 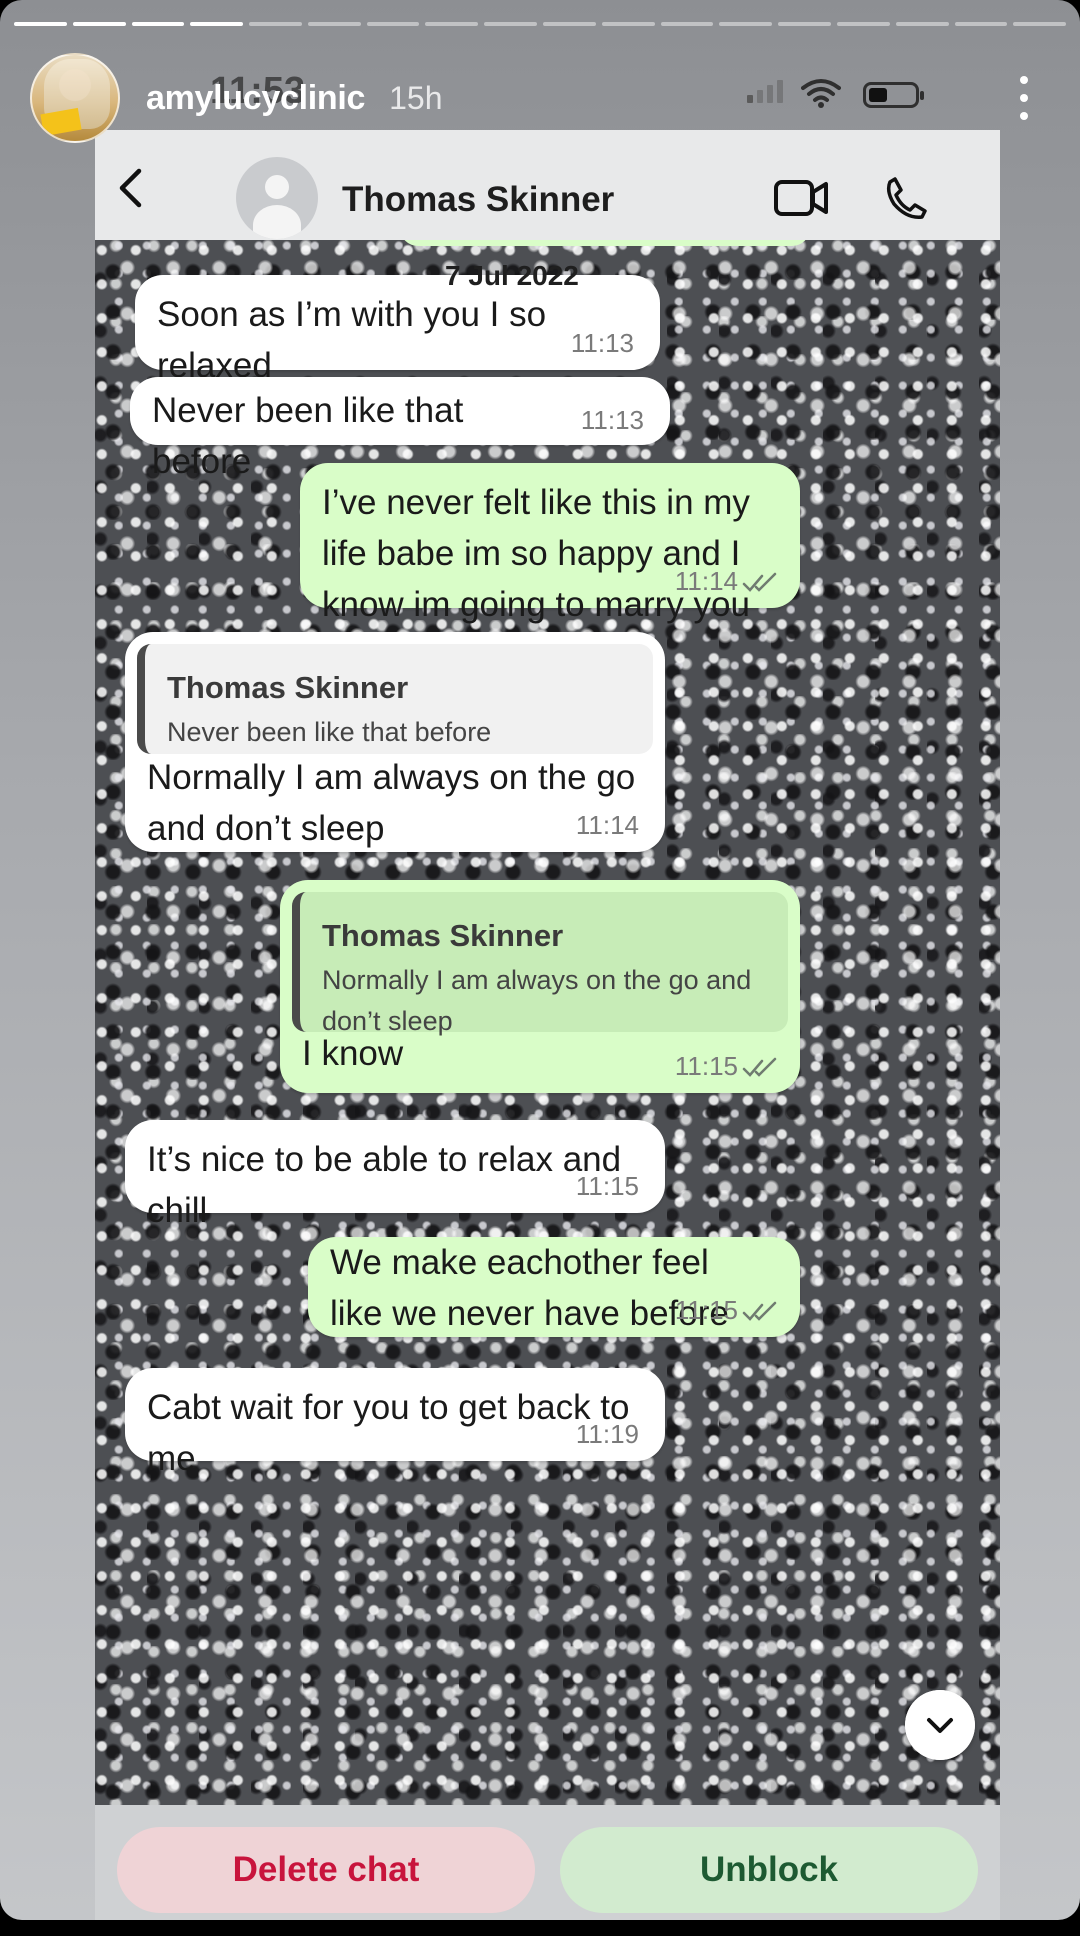 I want to click on story-progress, so click(x=540, y=24).